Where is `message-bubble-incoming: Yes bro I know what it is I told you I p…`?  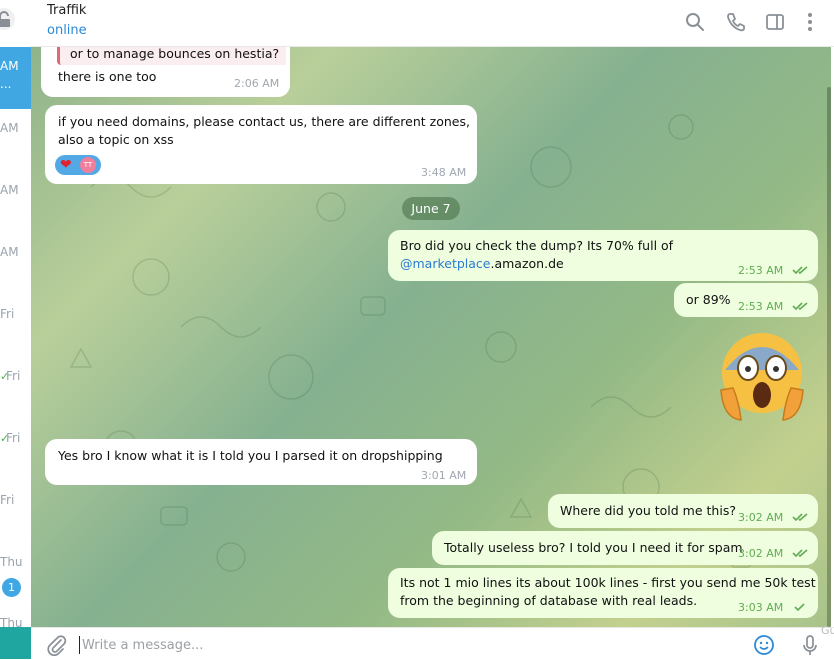
message-bubble-incoming: Yes bro I know what it is I told you I p… is located at coordinates (261, 462).